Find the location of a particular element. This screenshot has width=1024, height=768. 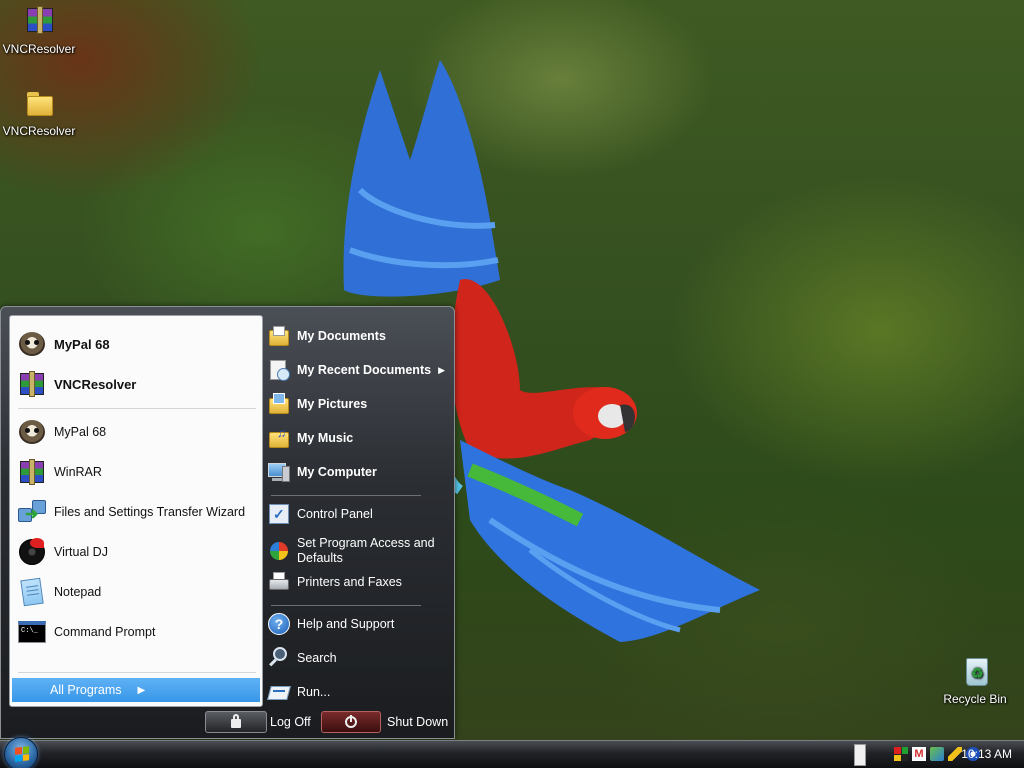

windows-logo-icon is located at coordinates (22, 754).